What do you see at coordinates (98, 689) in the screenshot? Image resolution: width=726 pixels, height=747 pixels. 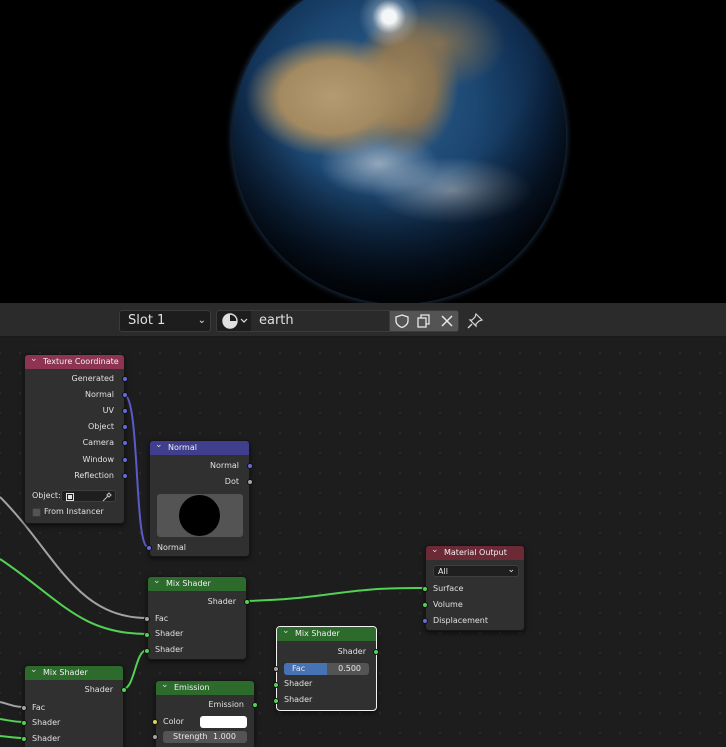 I see `mix-shader-3-output: Shader` at bounding box center [98, 689].